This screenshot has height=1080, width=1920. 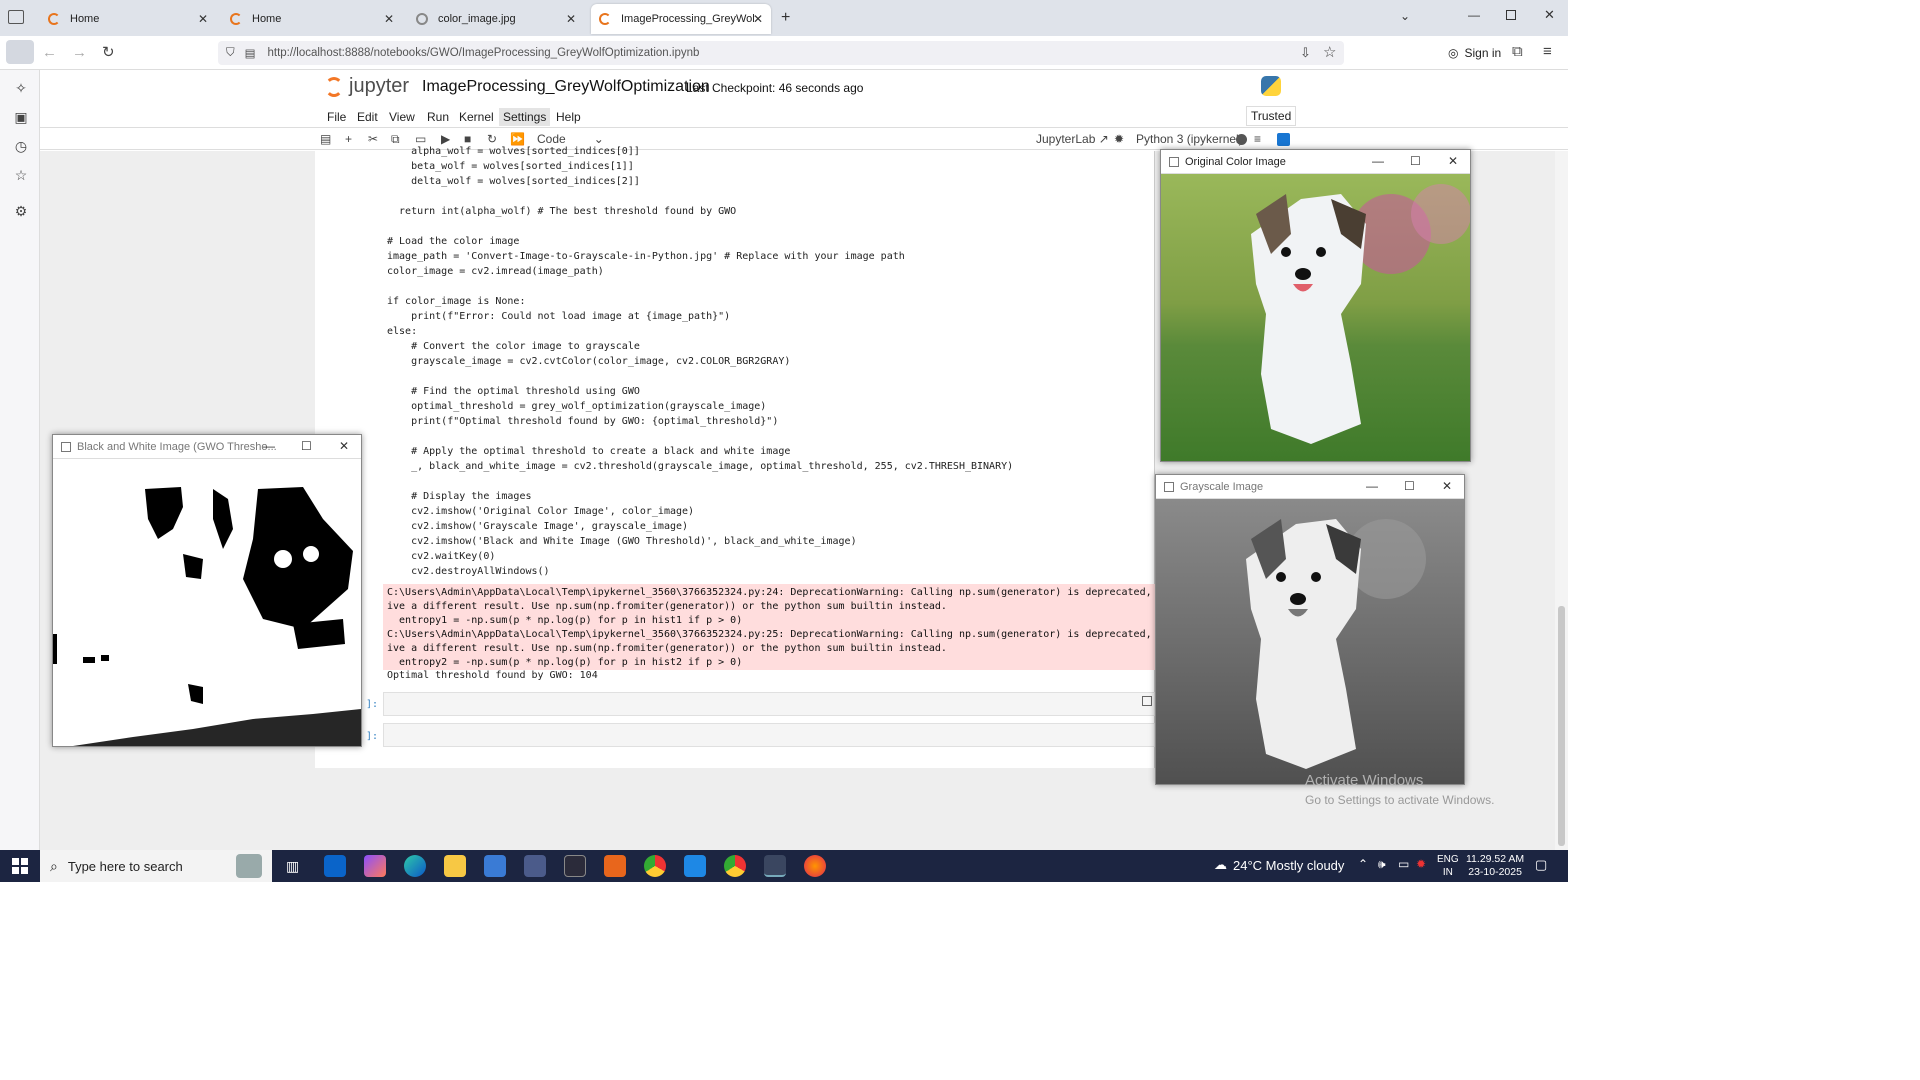 I want to click on outlook-icon, so click(x=335, y=866).